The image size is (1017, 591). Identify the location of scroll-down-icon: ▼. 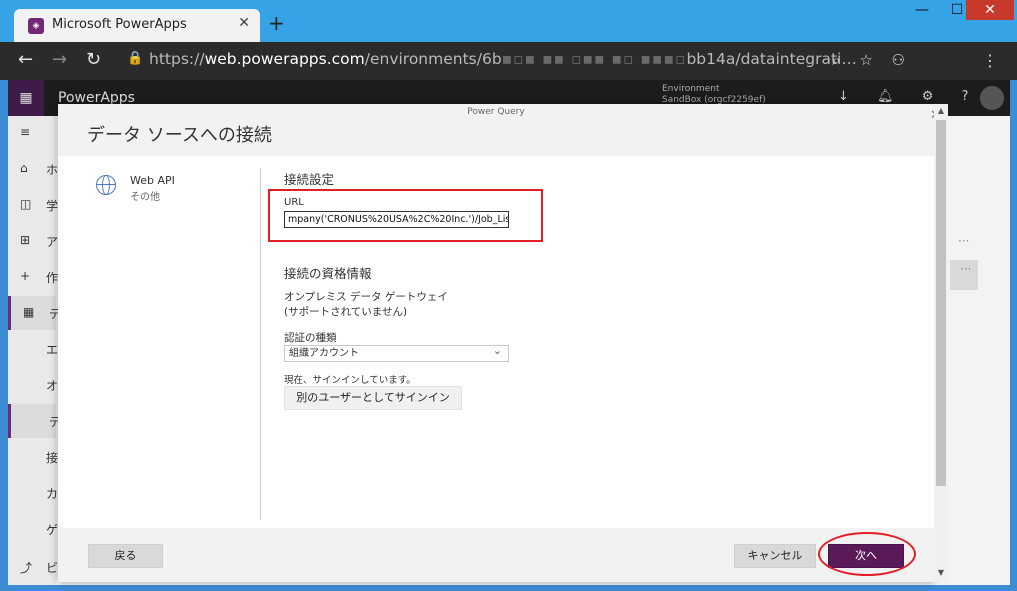
(941, 572).